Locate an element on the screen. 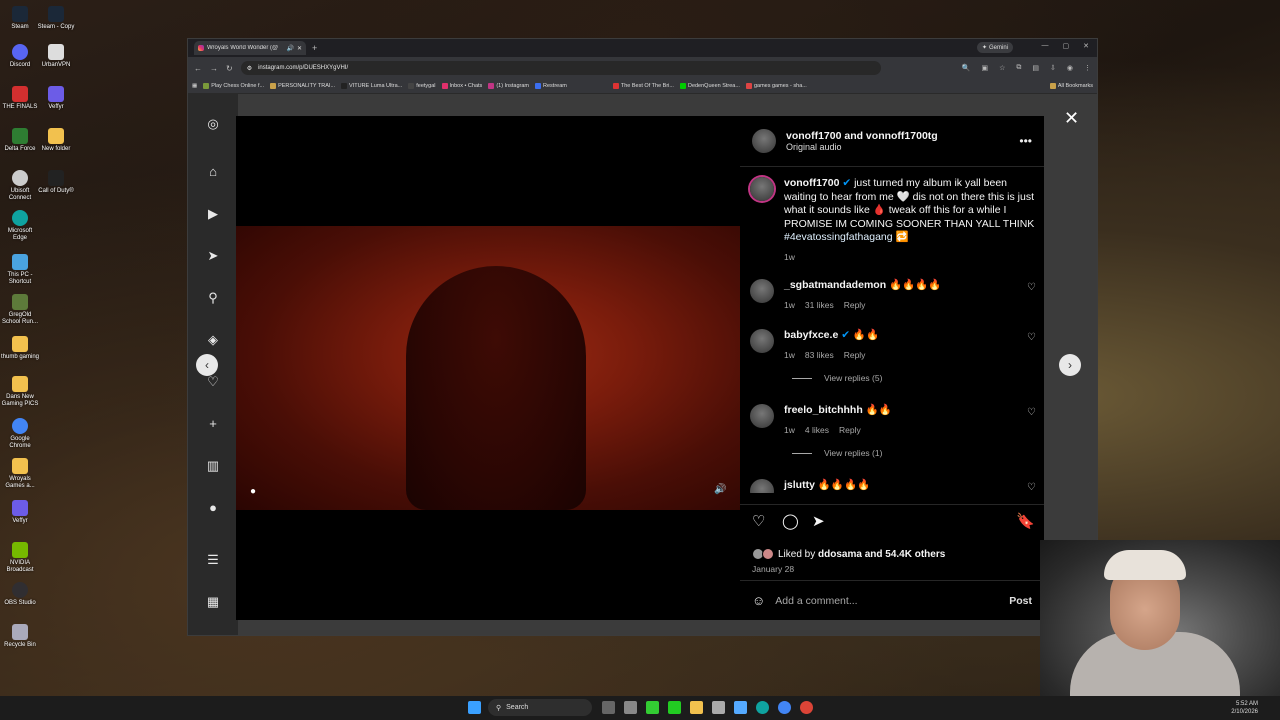 This screenshot has width=1280, height=720. hashtag-link: #4evatossingfathagang is located at coordinates (838, 237).